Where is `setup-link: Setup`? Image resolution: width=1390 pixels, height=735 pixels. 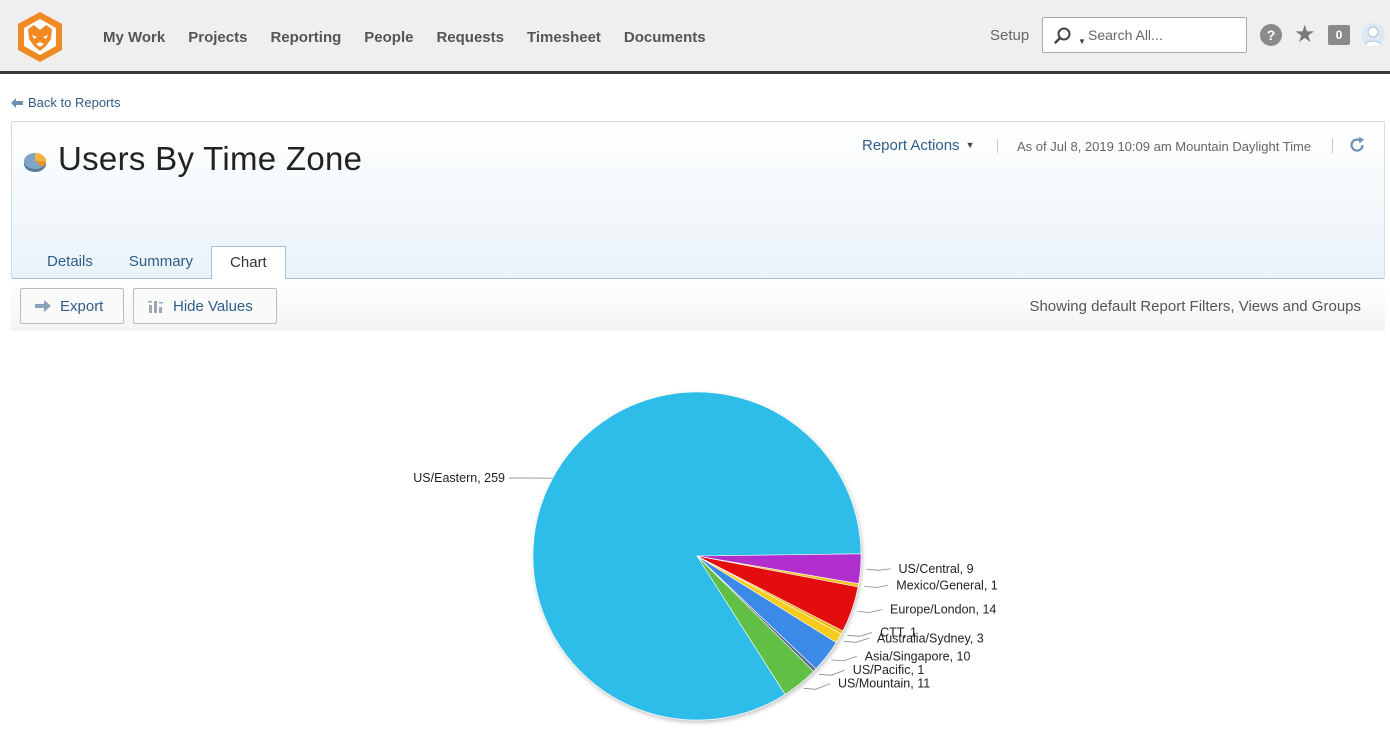
setup-link: Setup is located at coordinates (1009, 35).